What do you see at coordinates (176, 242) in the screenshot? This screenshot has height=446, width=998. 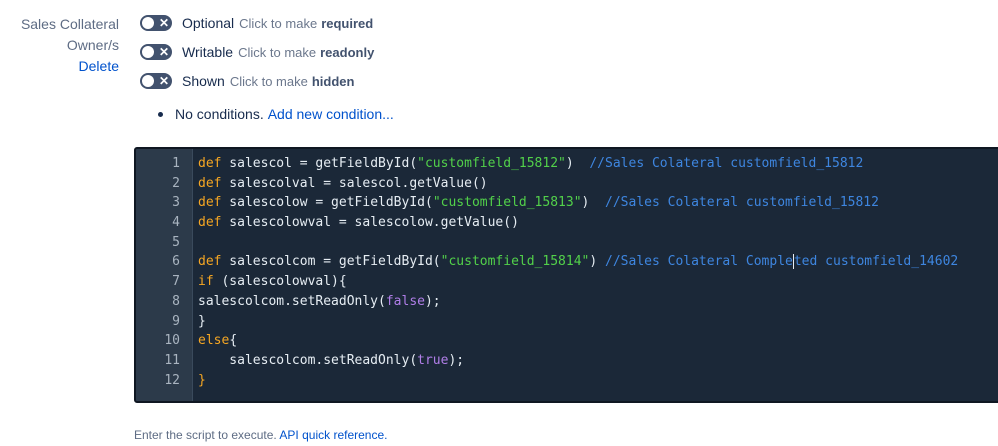 I see `line-number: 5` at bounding box center [176, 242].